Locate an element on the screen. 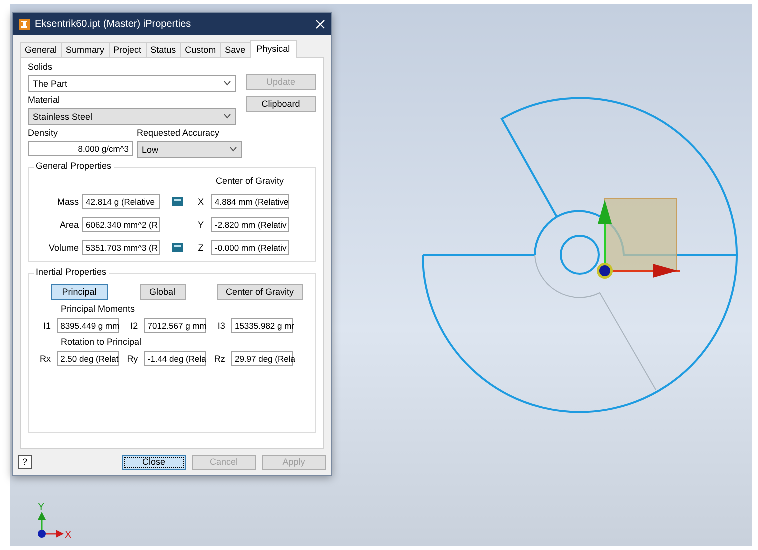 This screenshot has height=550, width=758. mode-button: Center of Gravity is located at coordinates (260, 292).